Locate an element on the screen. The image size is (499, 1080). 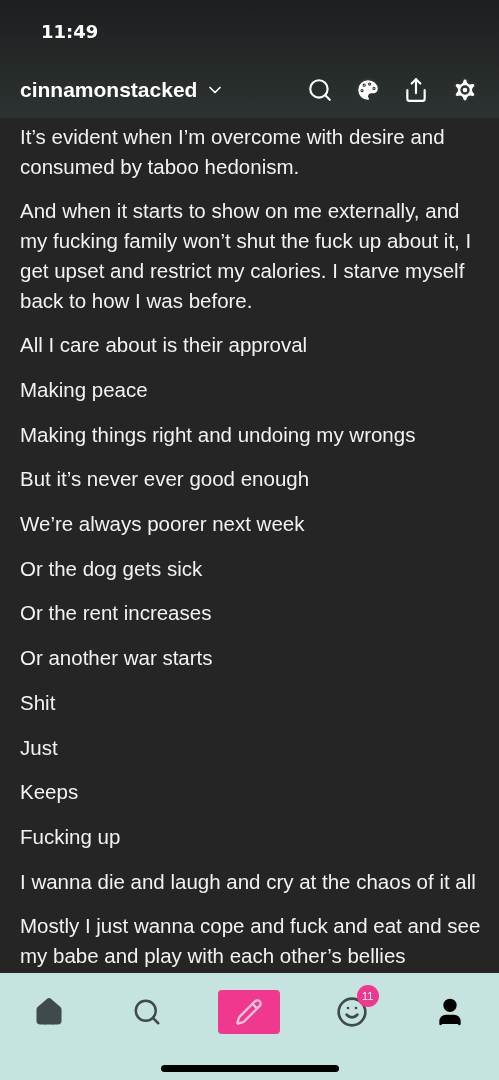
post-paragraph: Or another war starts is located at coordinates (117, 658).